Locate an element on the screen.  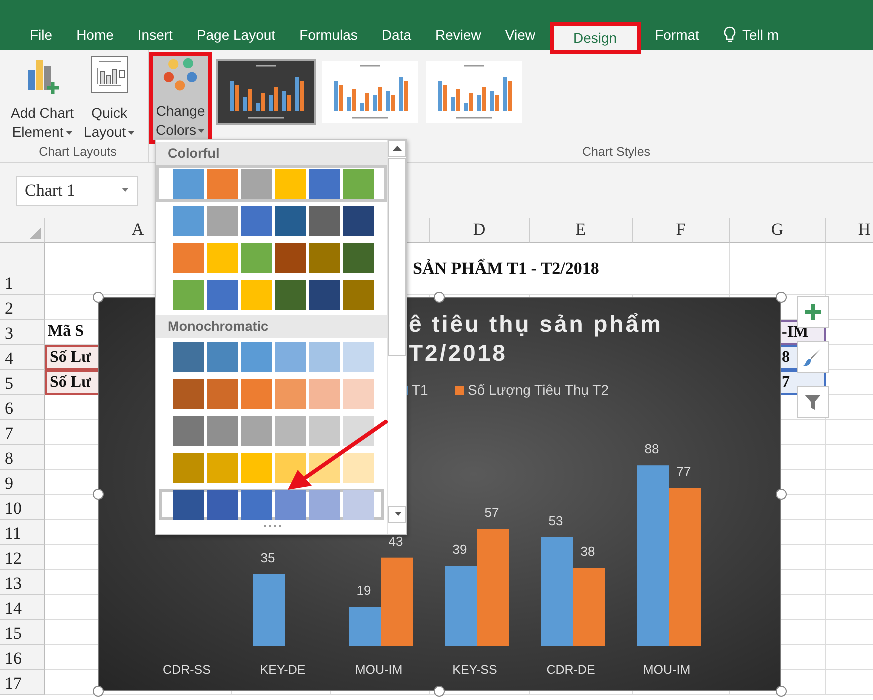
legend-label: T1 is located at coordinates (420, 390).